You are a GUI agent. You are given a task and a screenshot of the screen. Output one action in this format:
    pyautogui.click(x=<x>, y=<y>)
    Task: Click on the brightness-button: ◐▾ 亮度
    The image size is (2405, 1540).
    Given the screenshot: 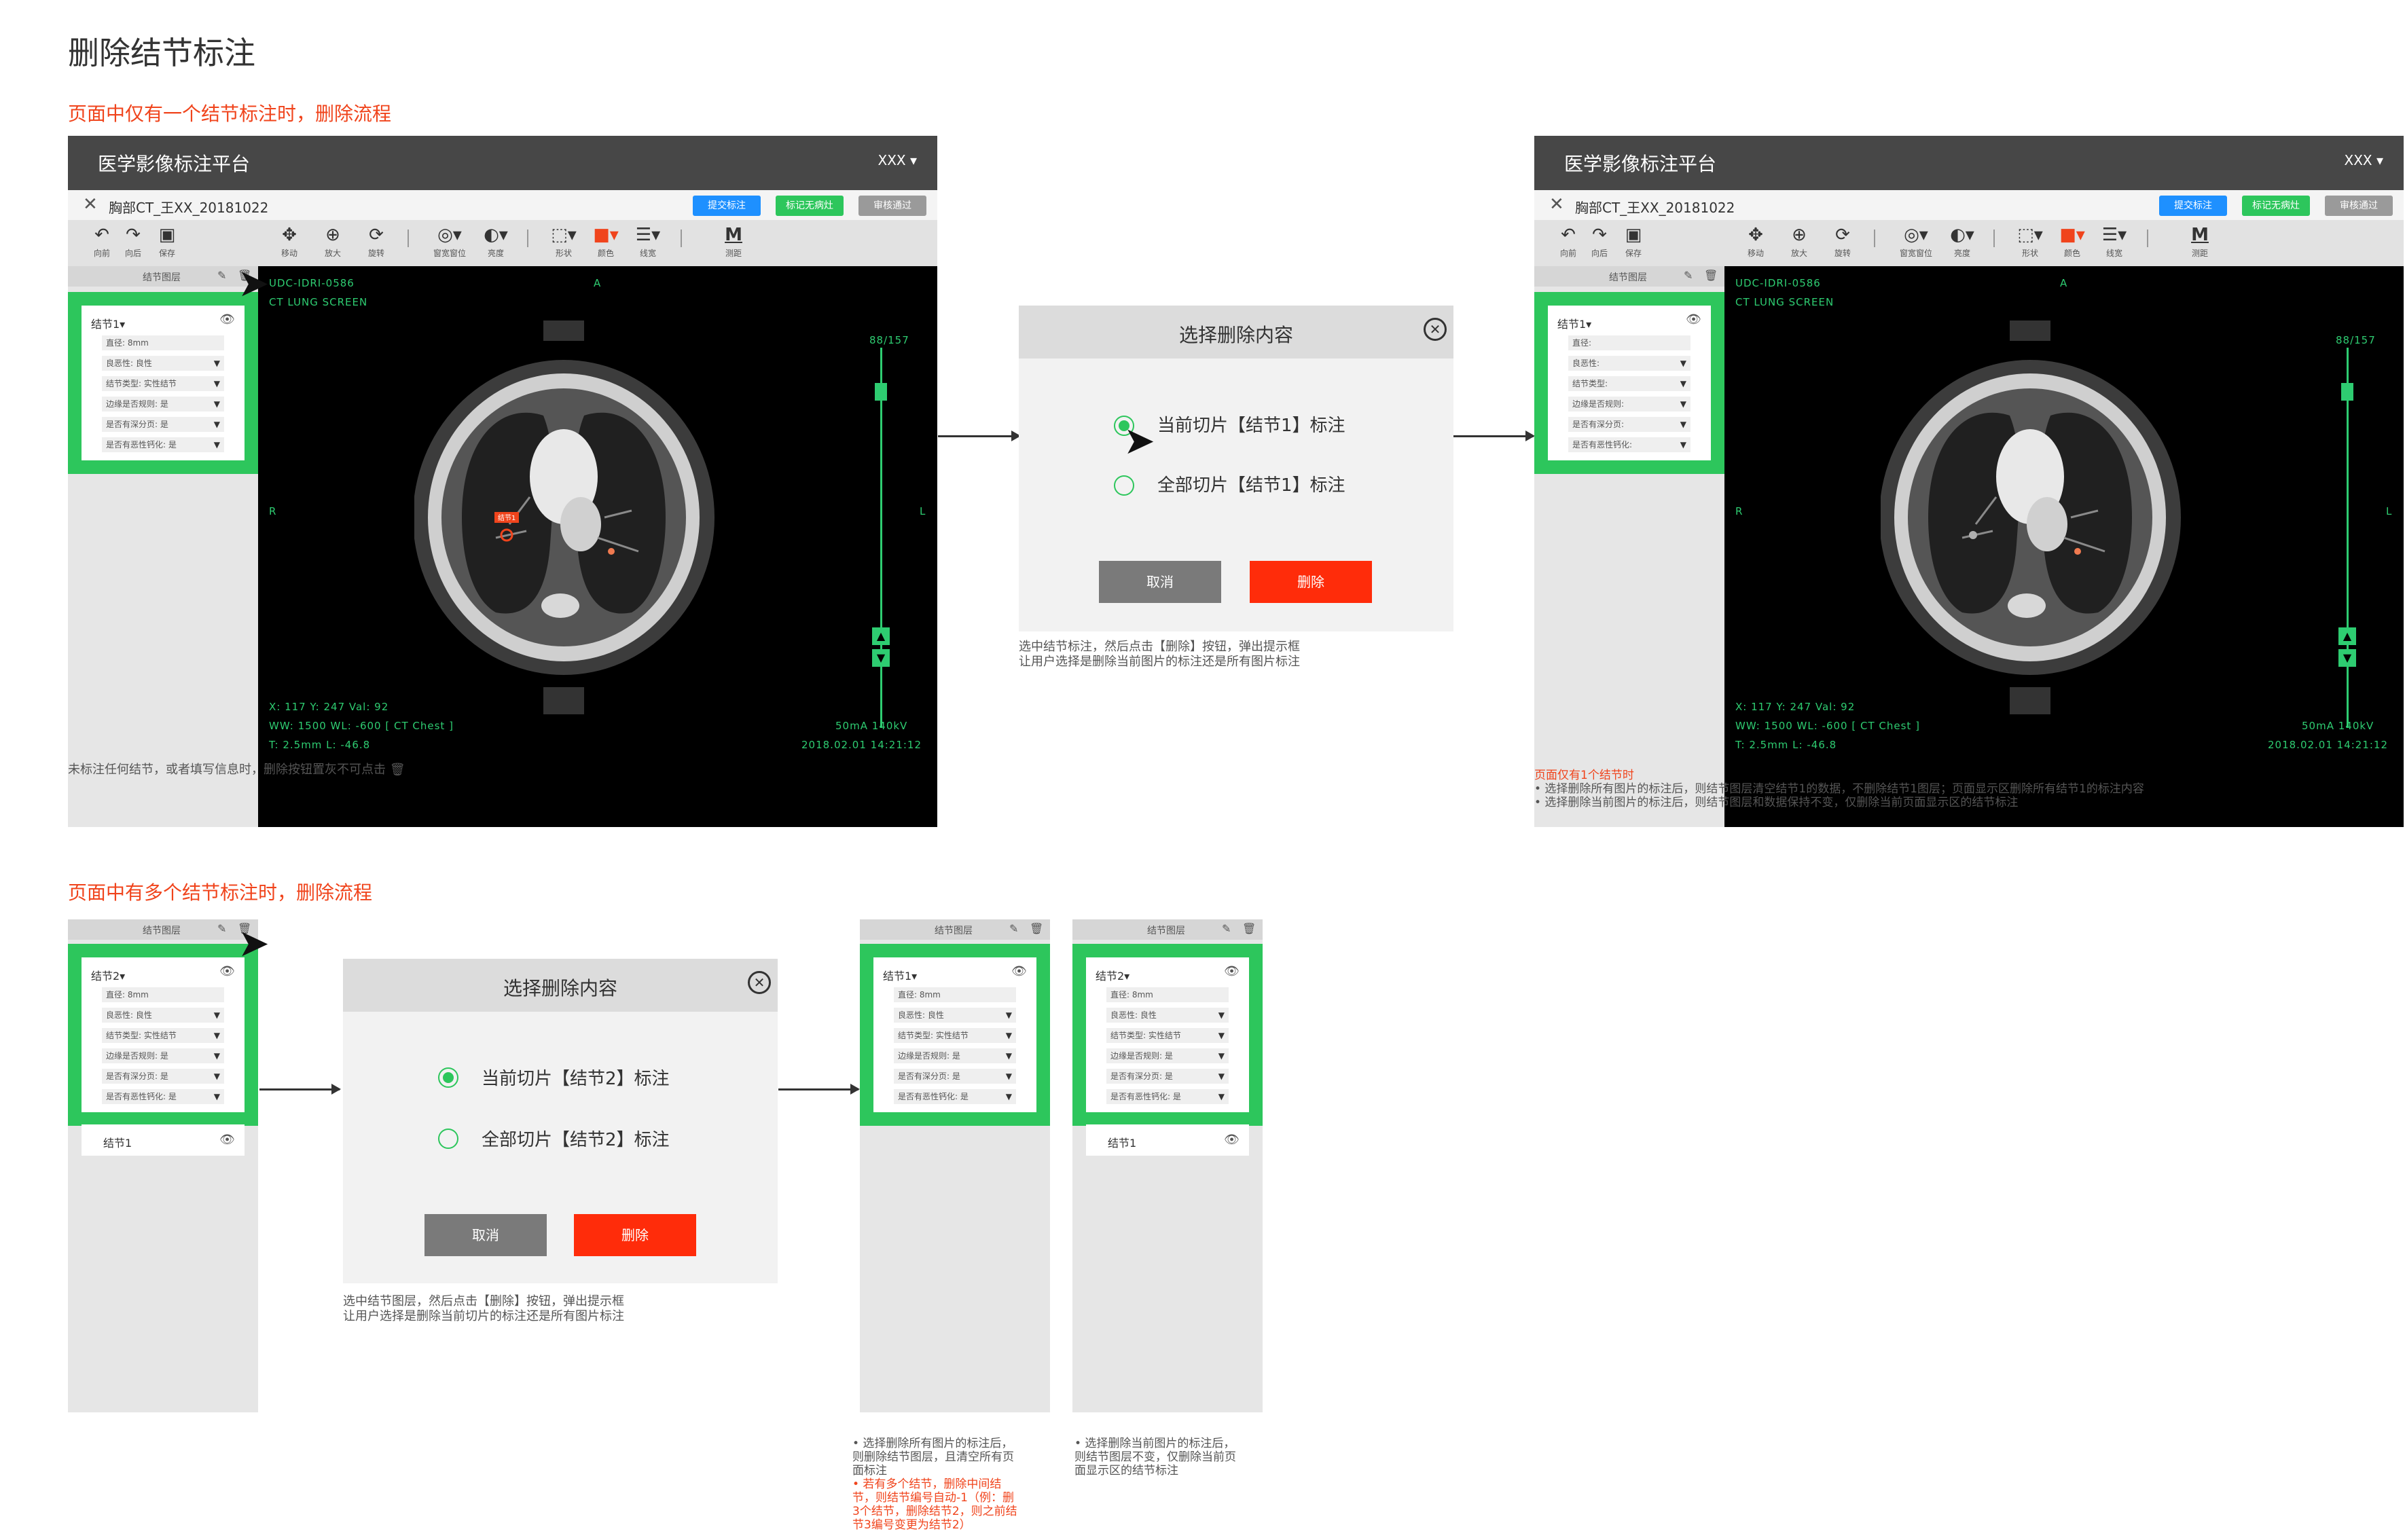 What is the action you would take?
    pyautogui.click(x=495, y=241)
    